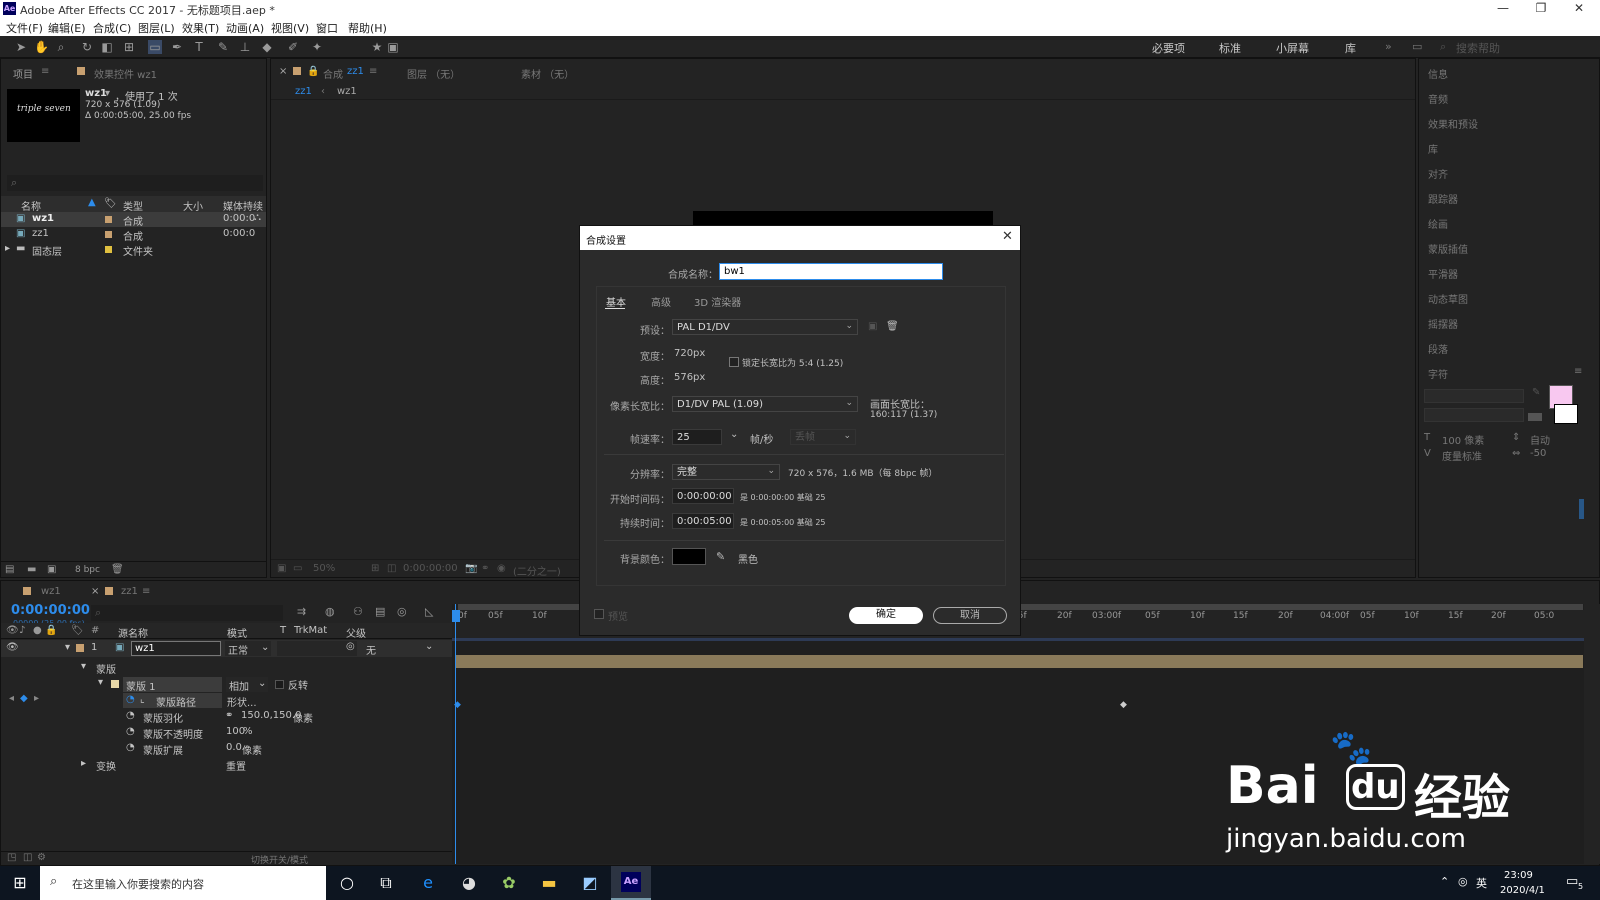 Image resolution: width=1600 pixels, height=900 pixels. I want to click on tab-project: 项目, so click(23, 73).